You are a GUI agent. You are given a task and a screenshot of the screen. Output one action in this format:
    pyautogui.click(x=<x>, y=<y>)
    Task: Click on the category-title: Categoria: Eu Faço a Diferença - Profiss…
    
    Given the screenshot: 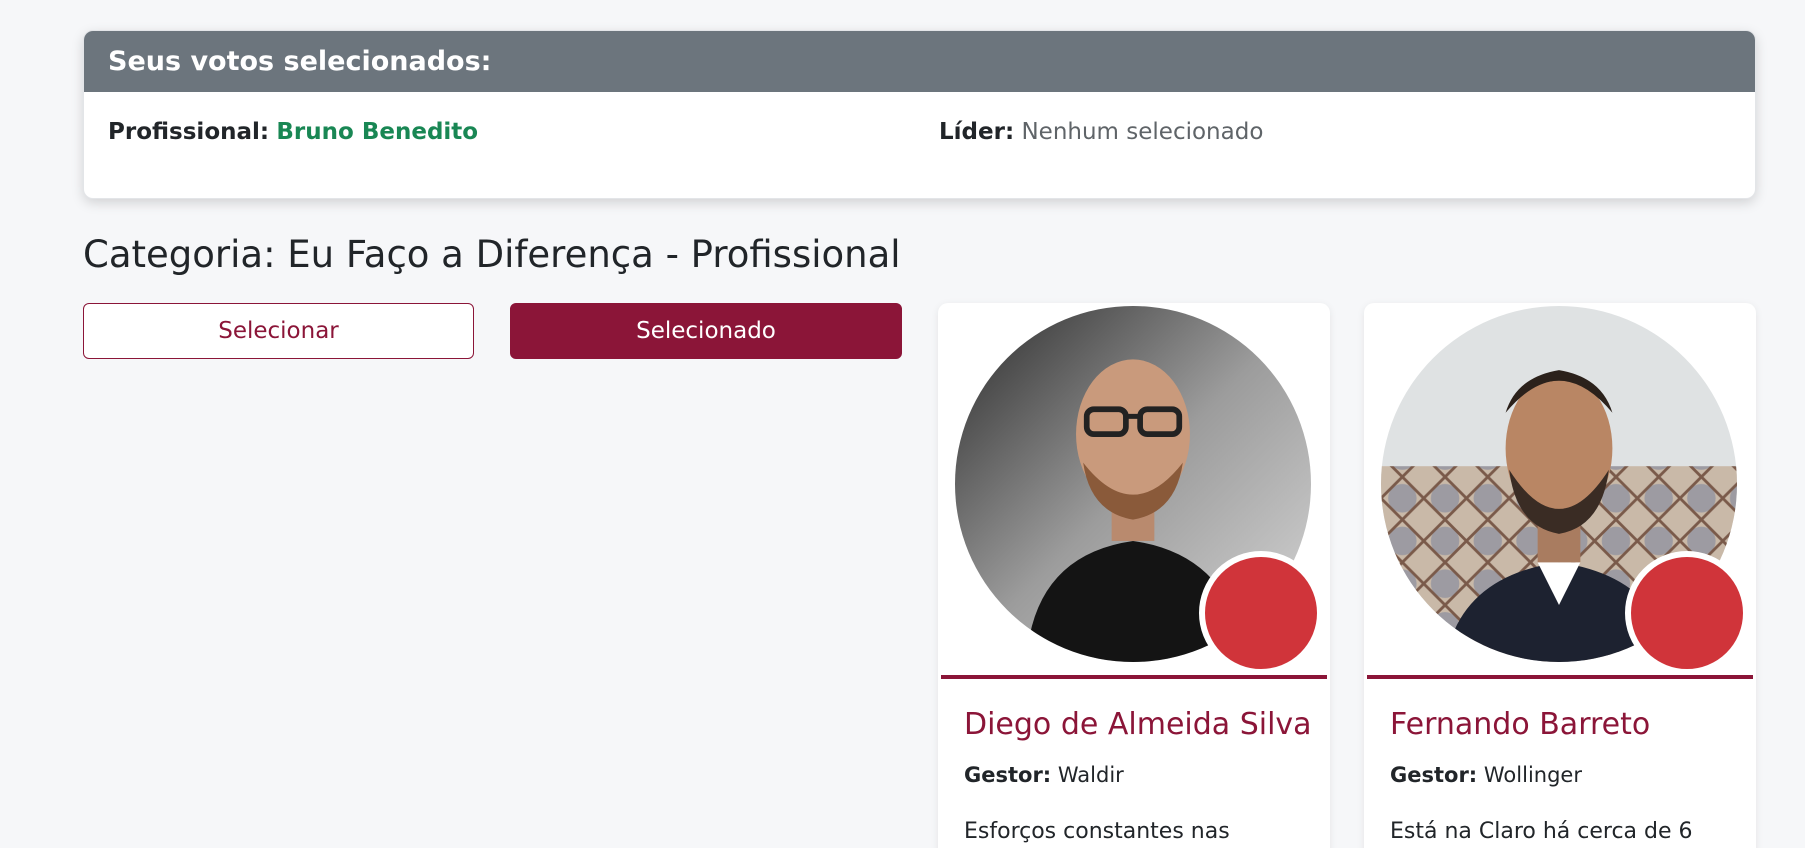 What is the action you would take?
    pyautogui.click(x=492, y=254)
    